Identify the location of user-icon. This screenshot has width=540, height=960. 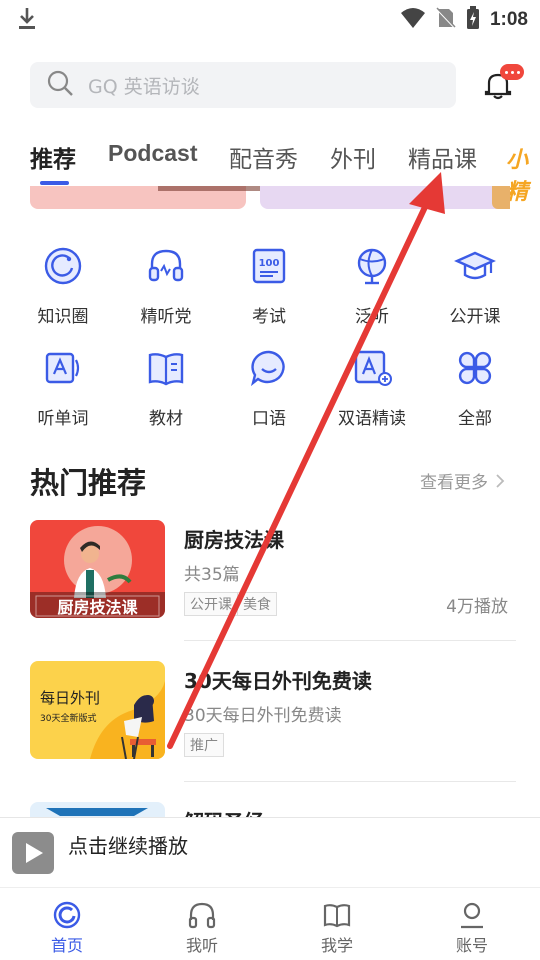
(472, 915).